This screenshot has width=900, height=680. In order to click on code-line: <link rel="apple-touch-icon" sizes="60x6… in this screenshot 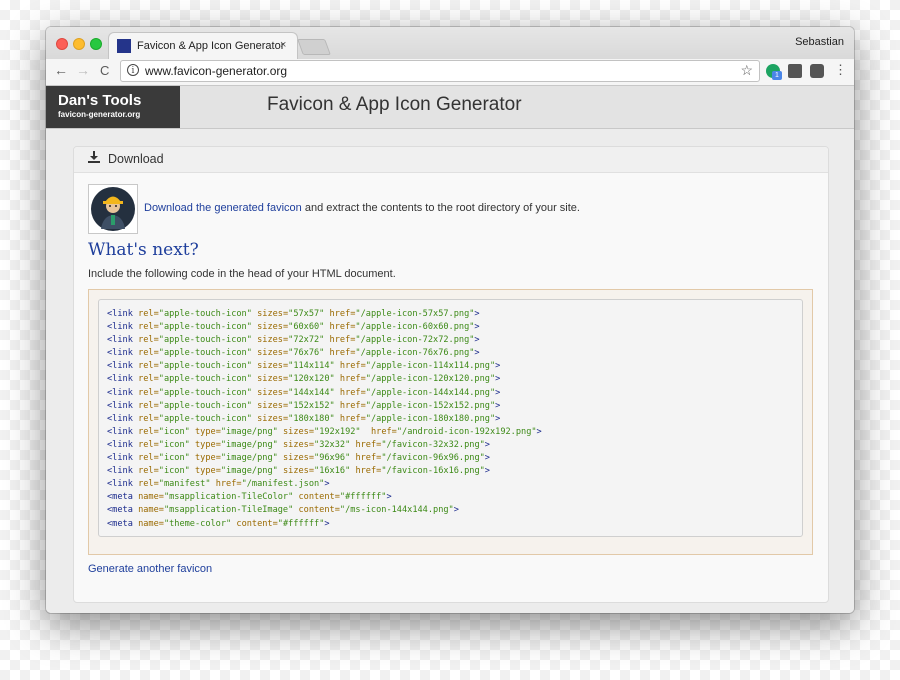, I will do `click(293, 327)`.